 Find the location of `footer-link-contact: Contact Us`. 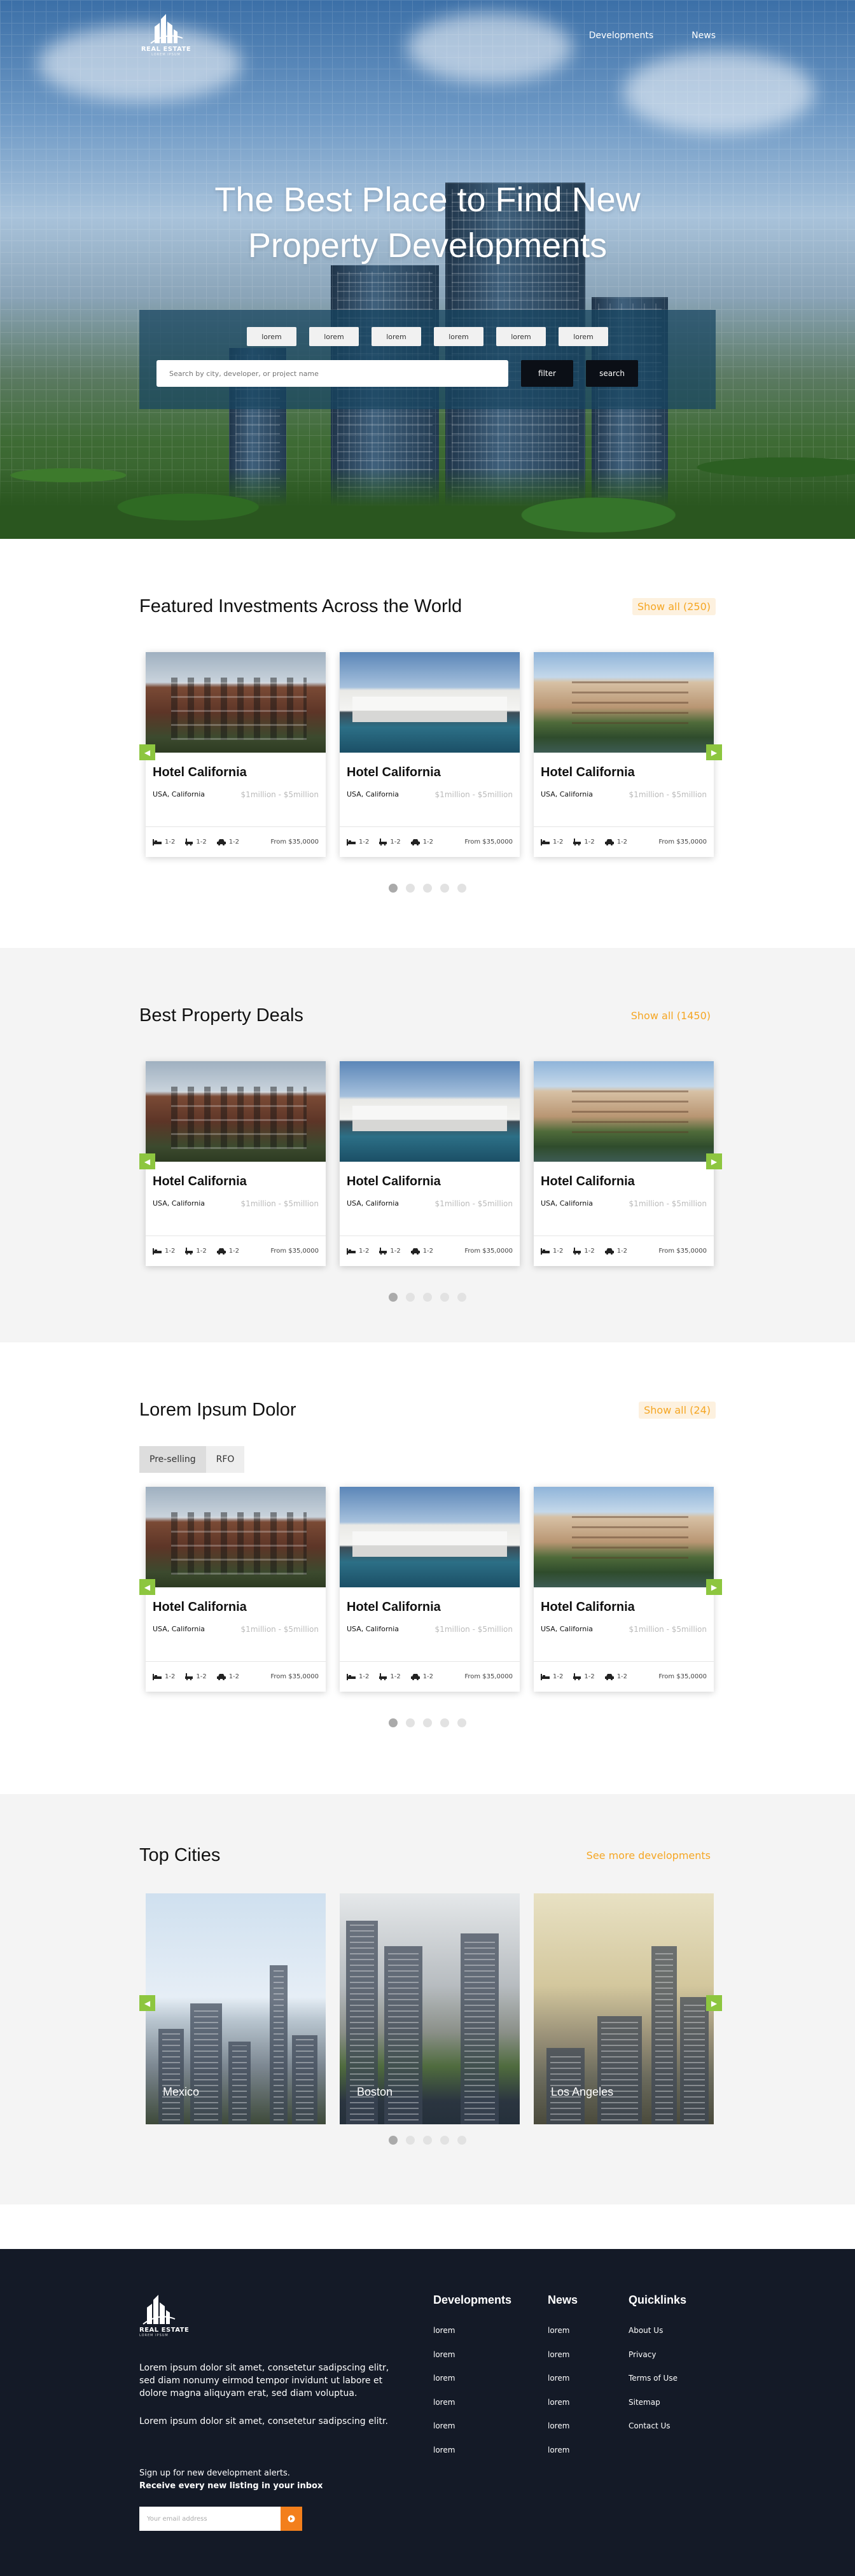

footer-link-contact: Contact Us is located at coordinates (650, 2425).